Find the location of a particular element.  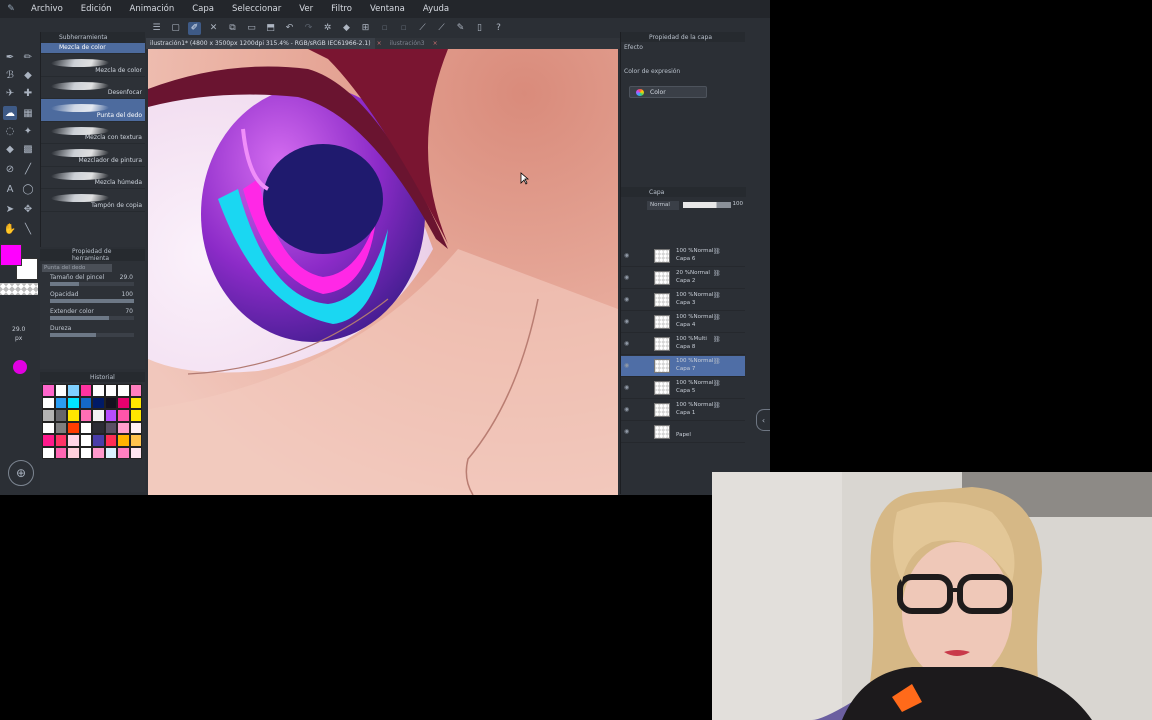

brush-item: Mezcla con textura is located at coordinates (93, 133).